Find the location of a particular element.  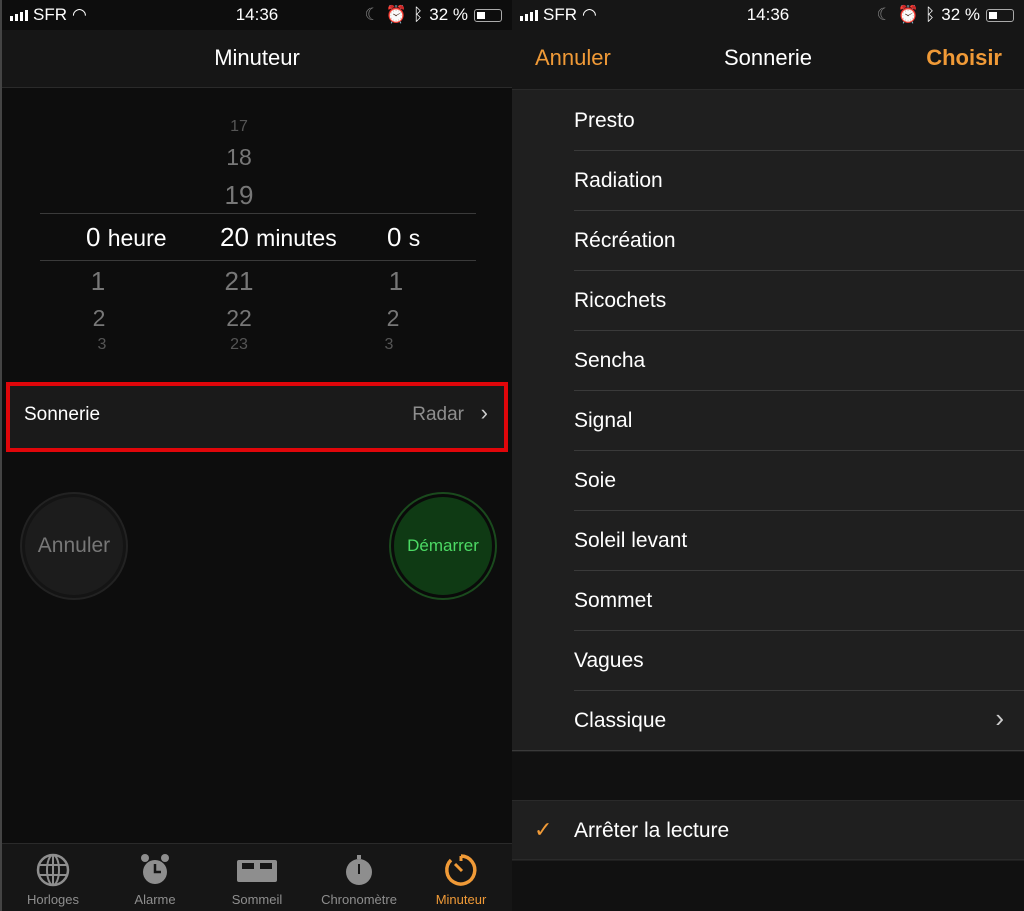

ringtone-label: Sommet is located at coordinates (613, 600).